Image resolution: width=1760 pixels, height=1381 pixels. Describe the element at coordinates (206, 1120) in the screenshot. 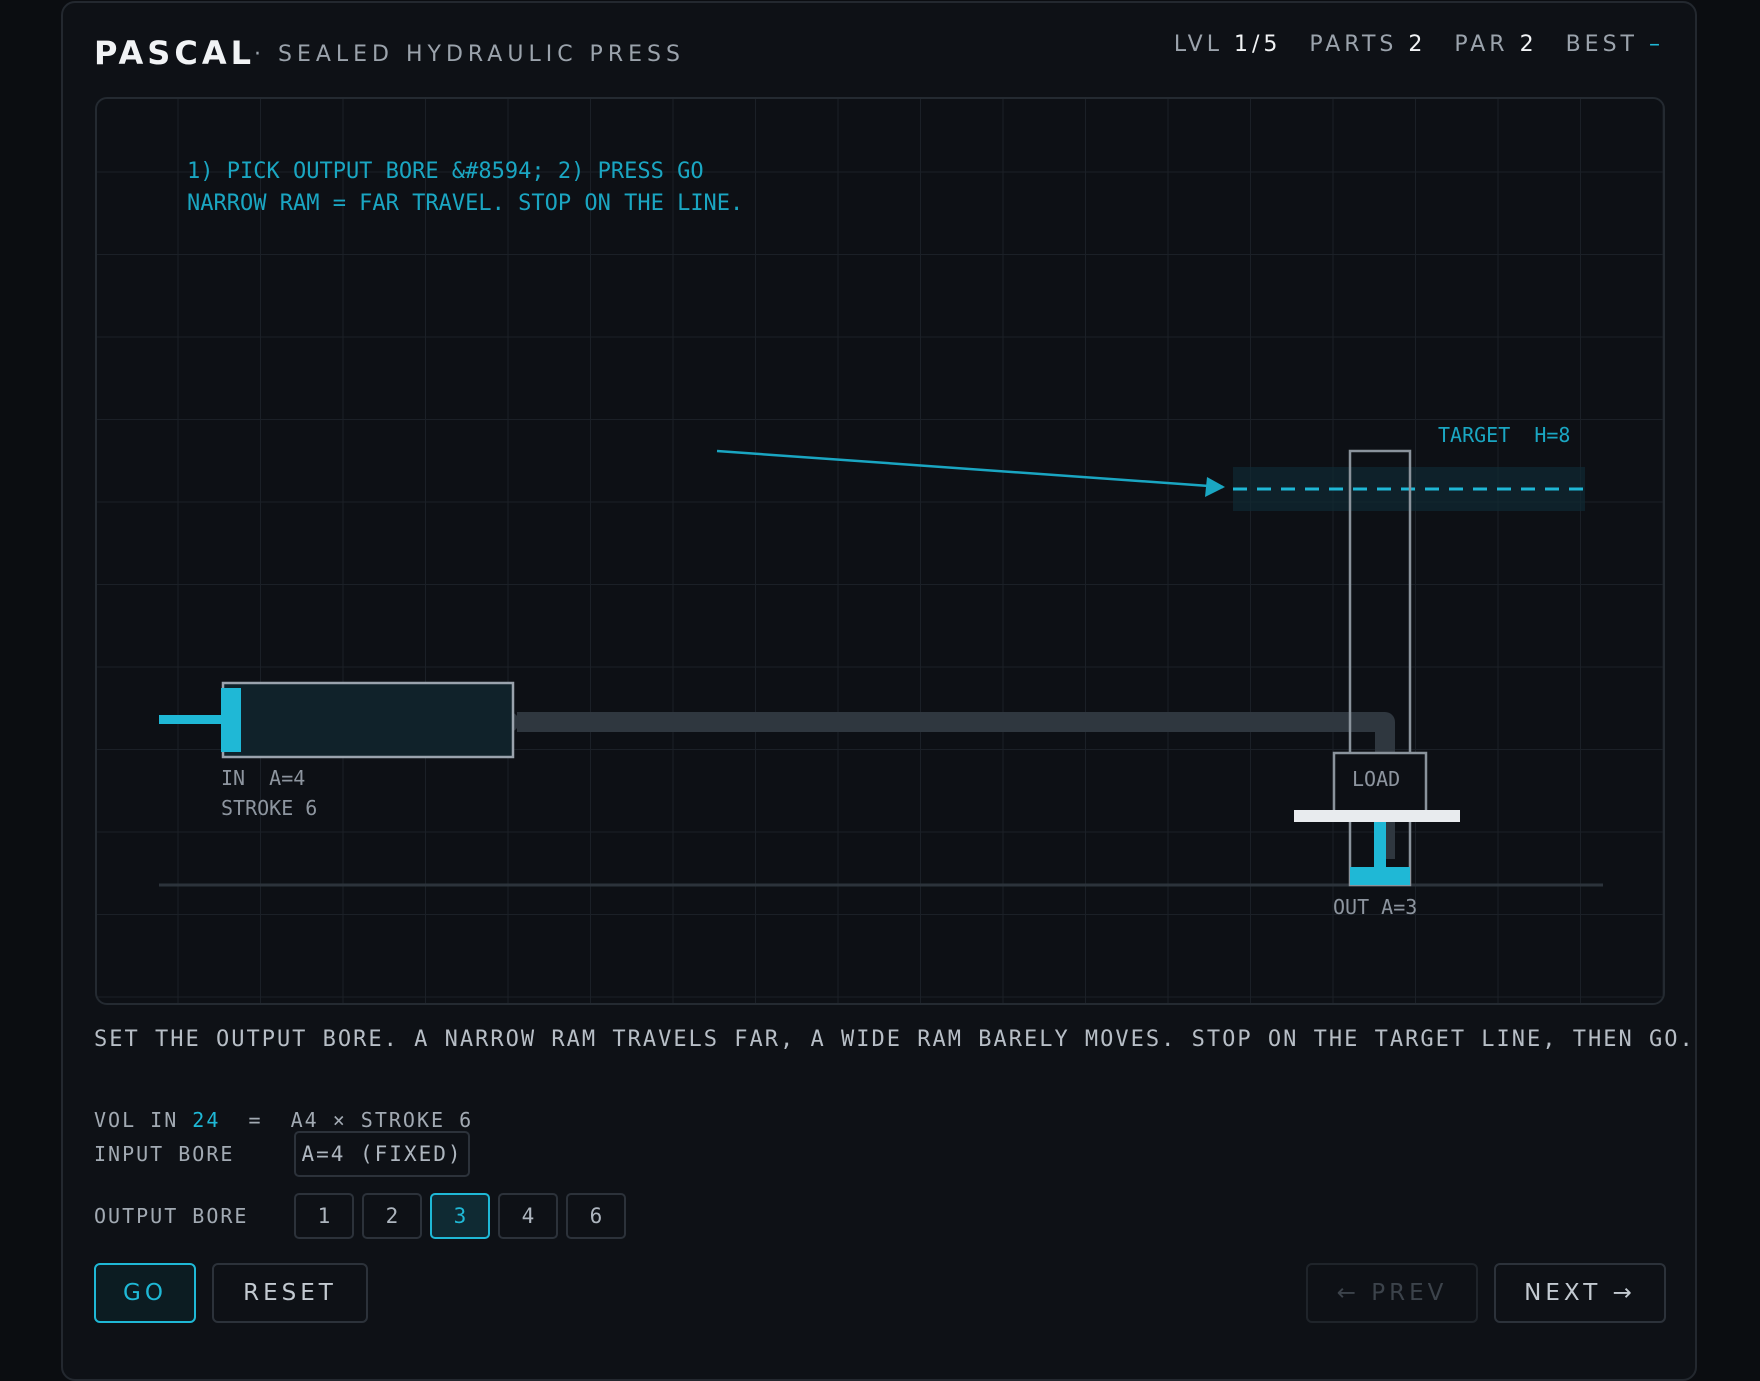

I see `volume-value: 24` at that location.